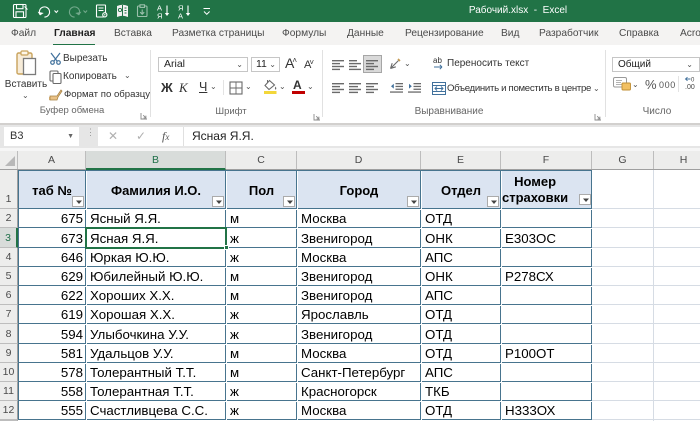 The width and height of the screenshot is (700, 421). Describe the element at coordinates (180, 16) in the screenshot. I see `svg-text: А` at that location.